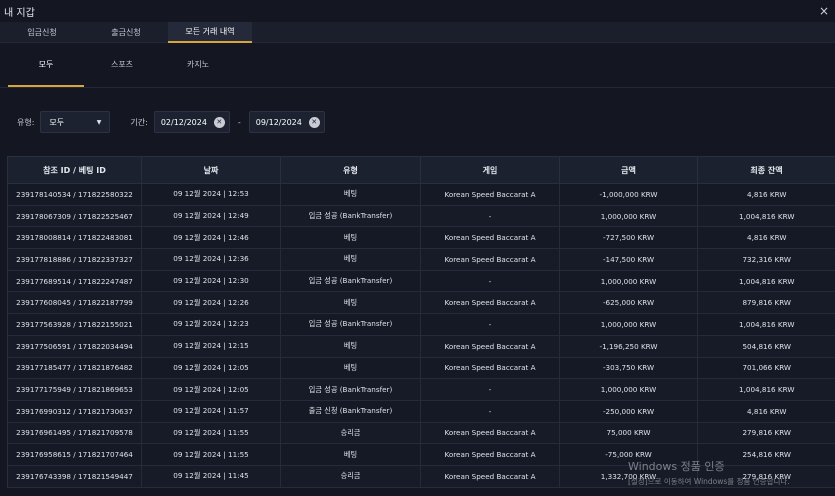 This screenshot has height=496, width=835. I want to click on tab-all-transactions: 모든 거래 내역, so click(210, 32).